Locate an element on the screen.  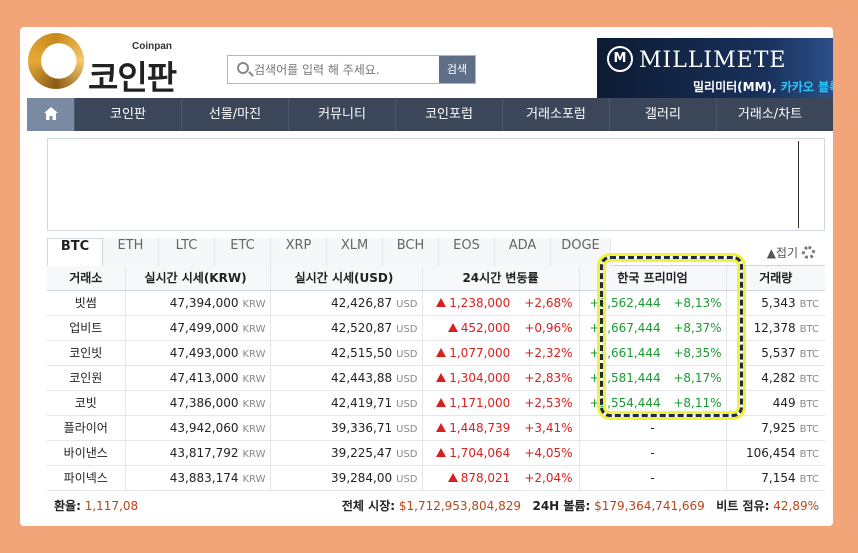
banner-sub-highlight: 카카오 블록 is located at coordinates (806, 87).